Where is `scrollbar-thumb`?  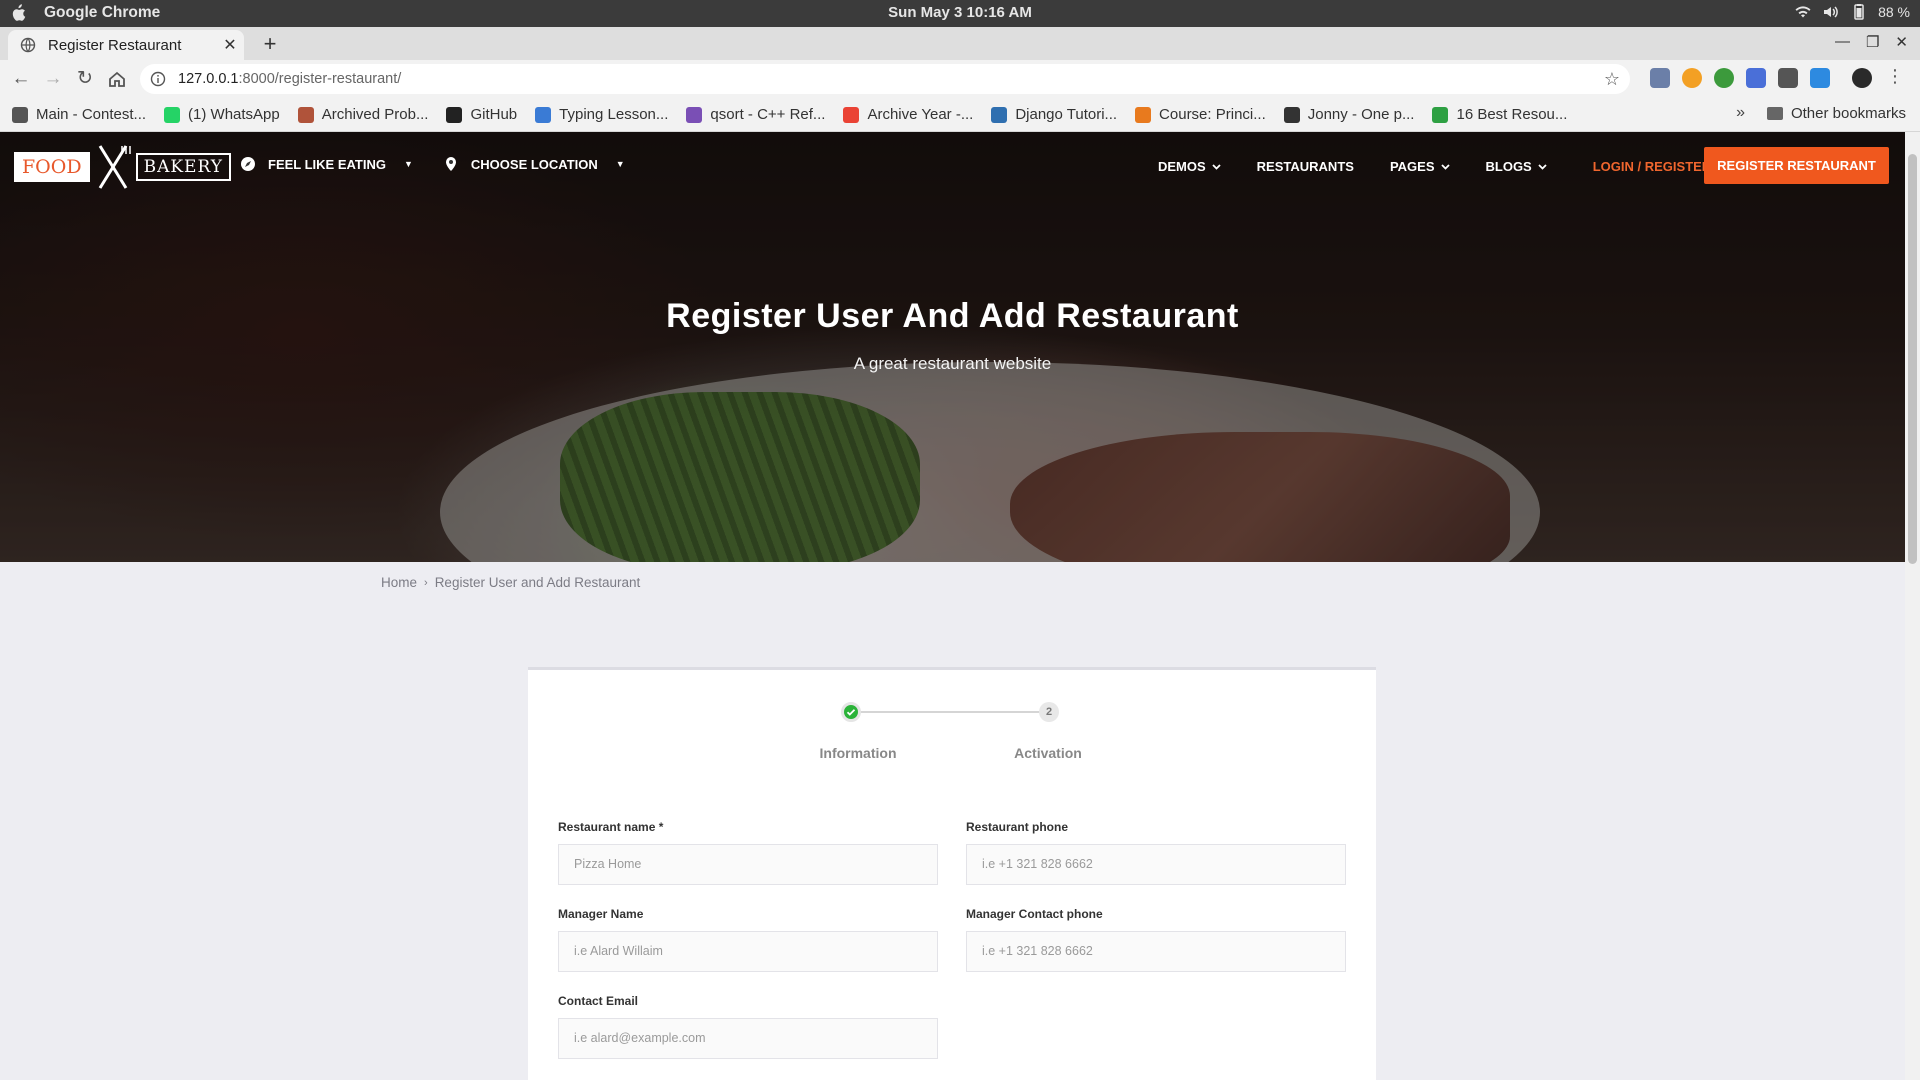
scrollbar-thumb is located at coordinates (1912, 359).